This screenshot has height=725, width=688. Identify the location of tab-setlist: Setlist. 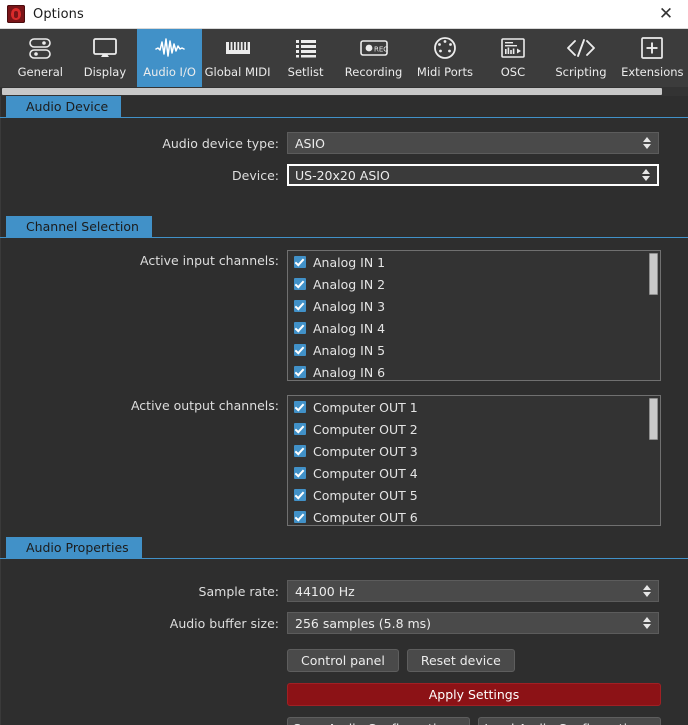
(305, 58).